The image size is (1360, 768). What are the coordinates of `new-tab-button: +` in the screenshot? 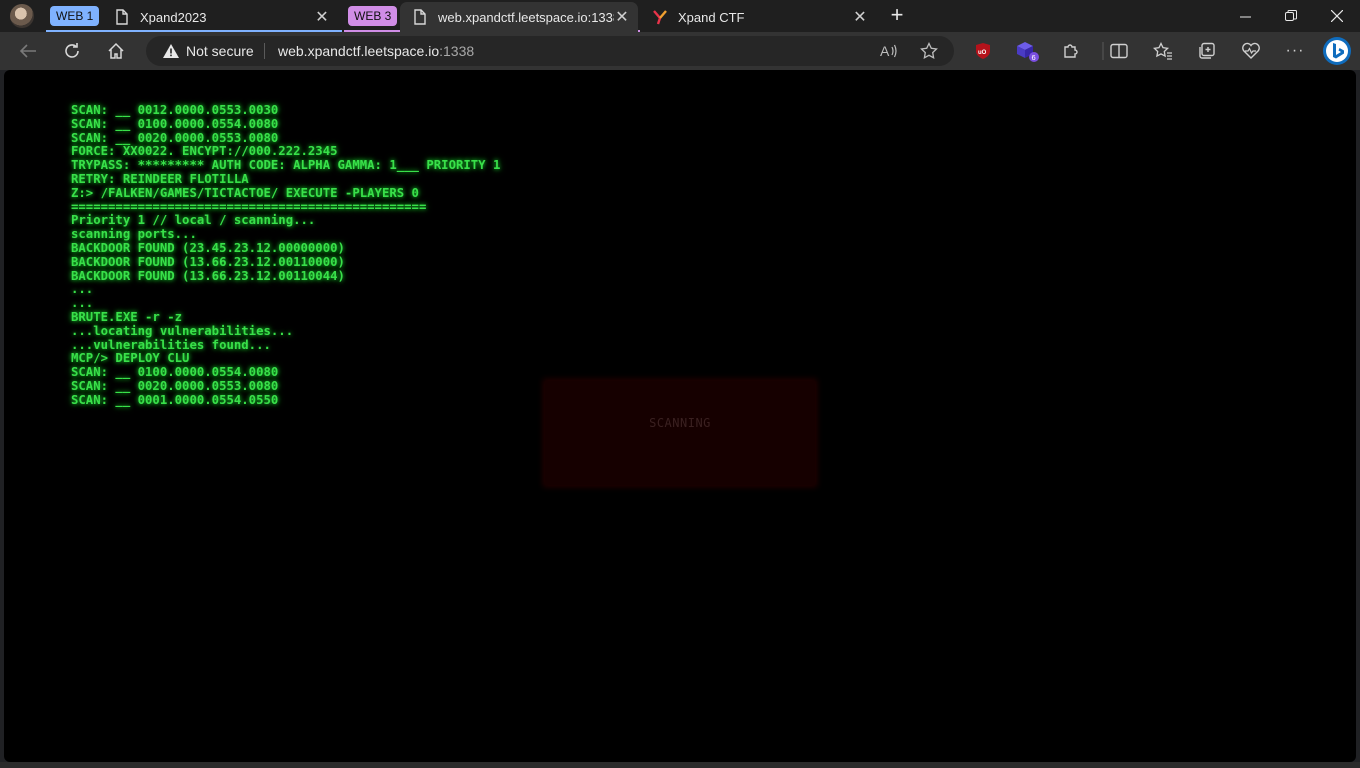 It's located at (897, 15).